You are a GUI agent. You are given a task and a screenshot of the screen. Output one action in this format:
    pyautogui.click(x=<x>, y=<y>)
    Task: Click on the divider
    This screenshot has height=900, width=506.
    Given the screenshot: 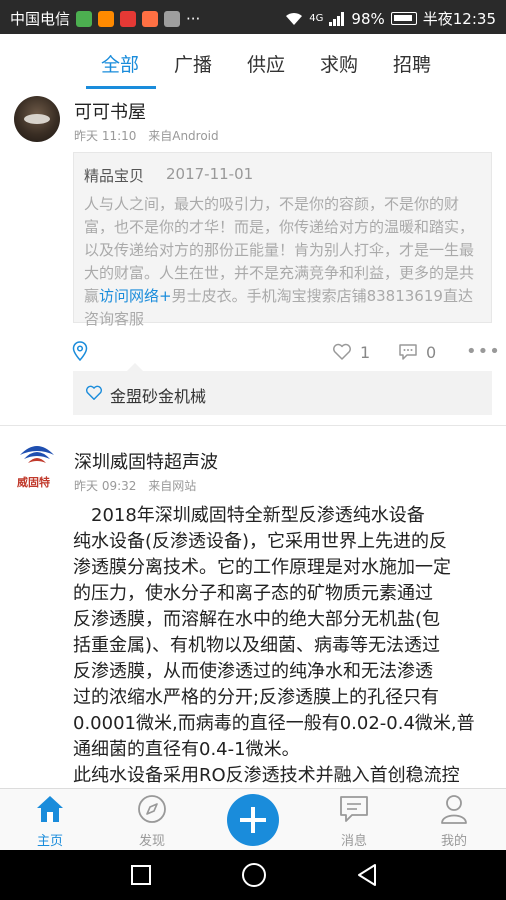 What is the action you would take?
    pyautogui.click(x=253, y=425)
    